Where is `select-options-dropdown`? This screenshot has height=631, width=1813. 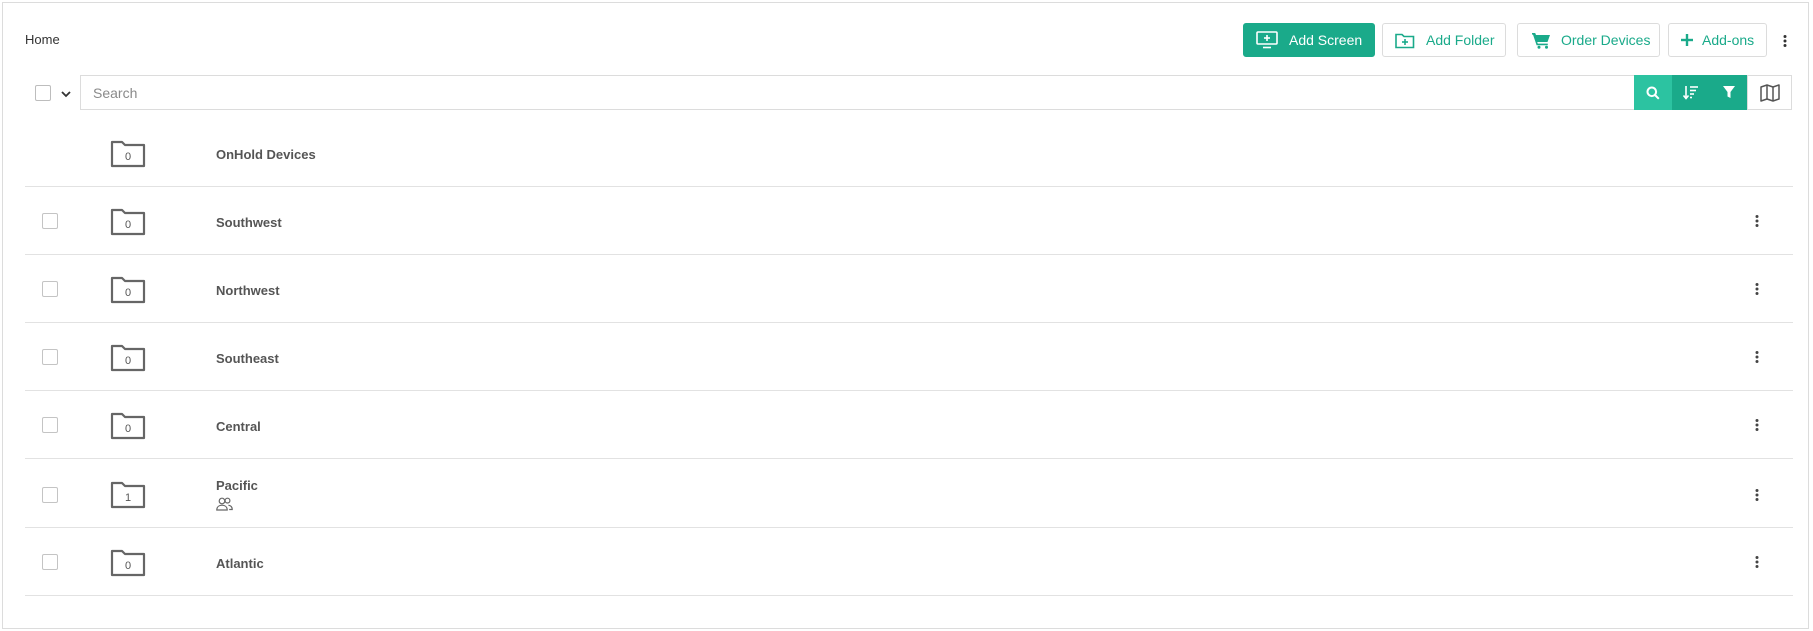 select-options-dropdown is located at coordinates (66, 94).